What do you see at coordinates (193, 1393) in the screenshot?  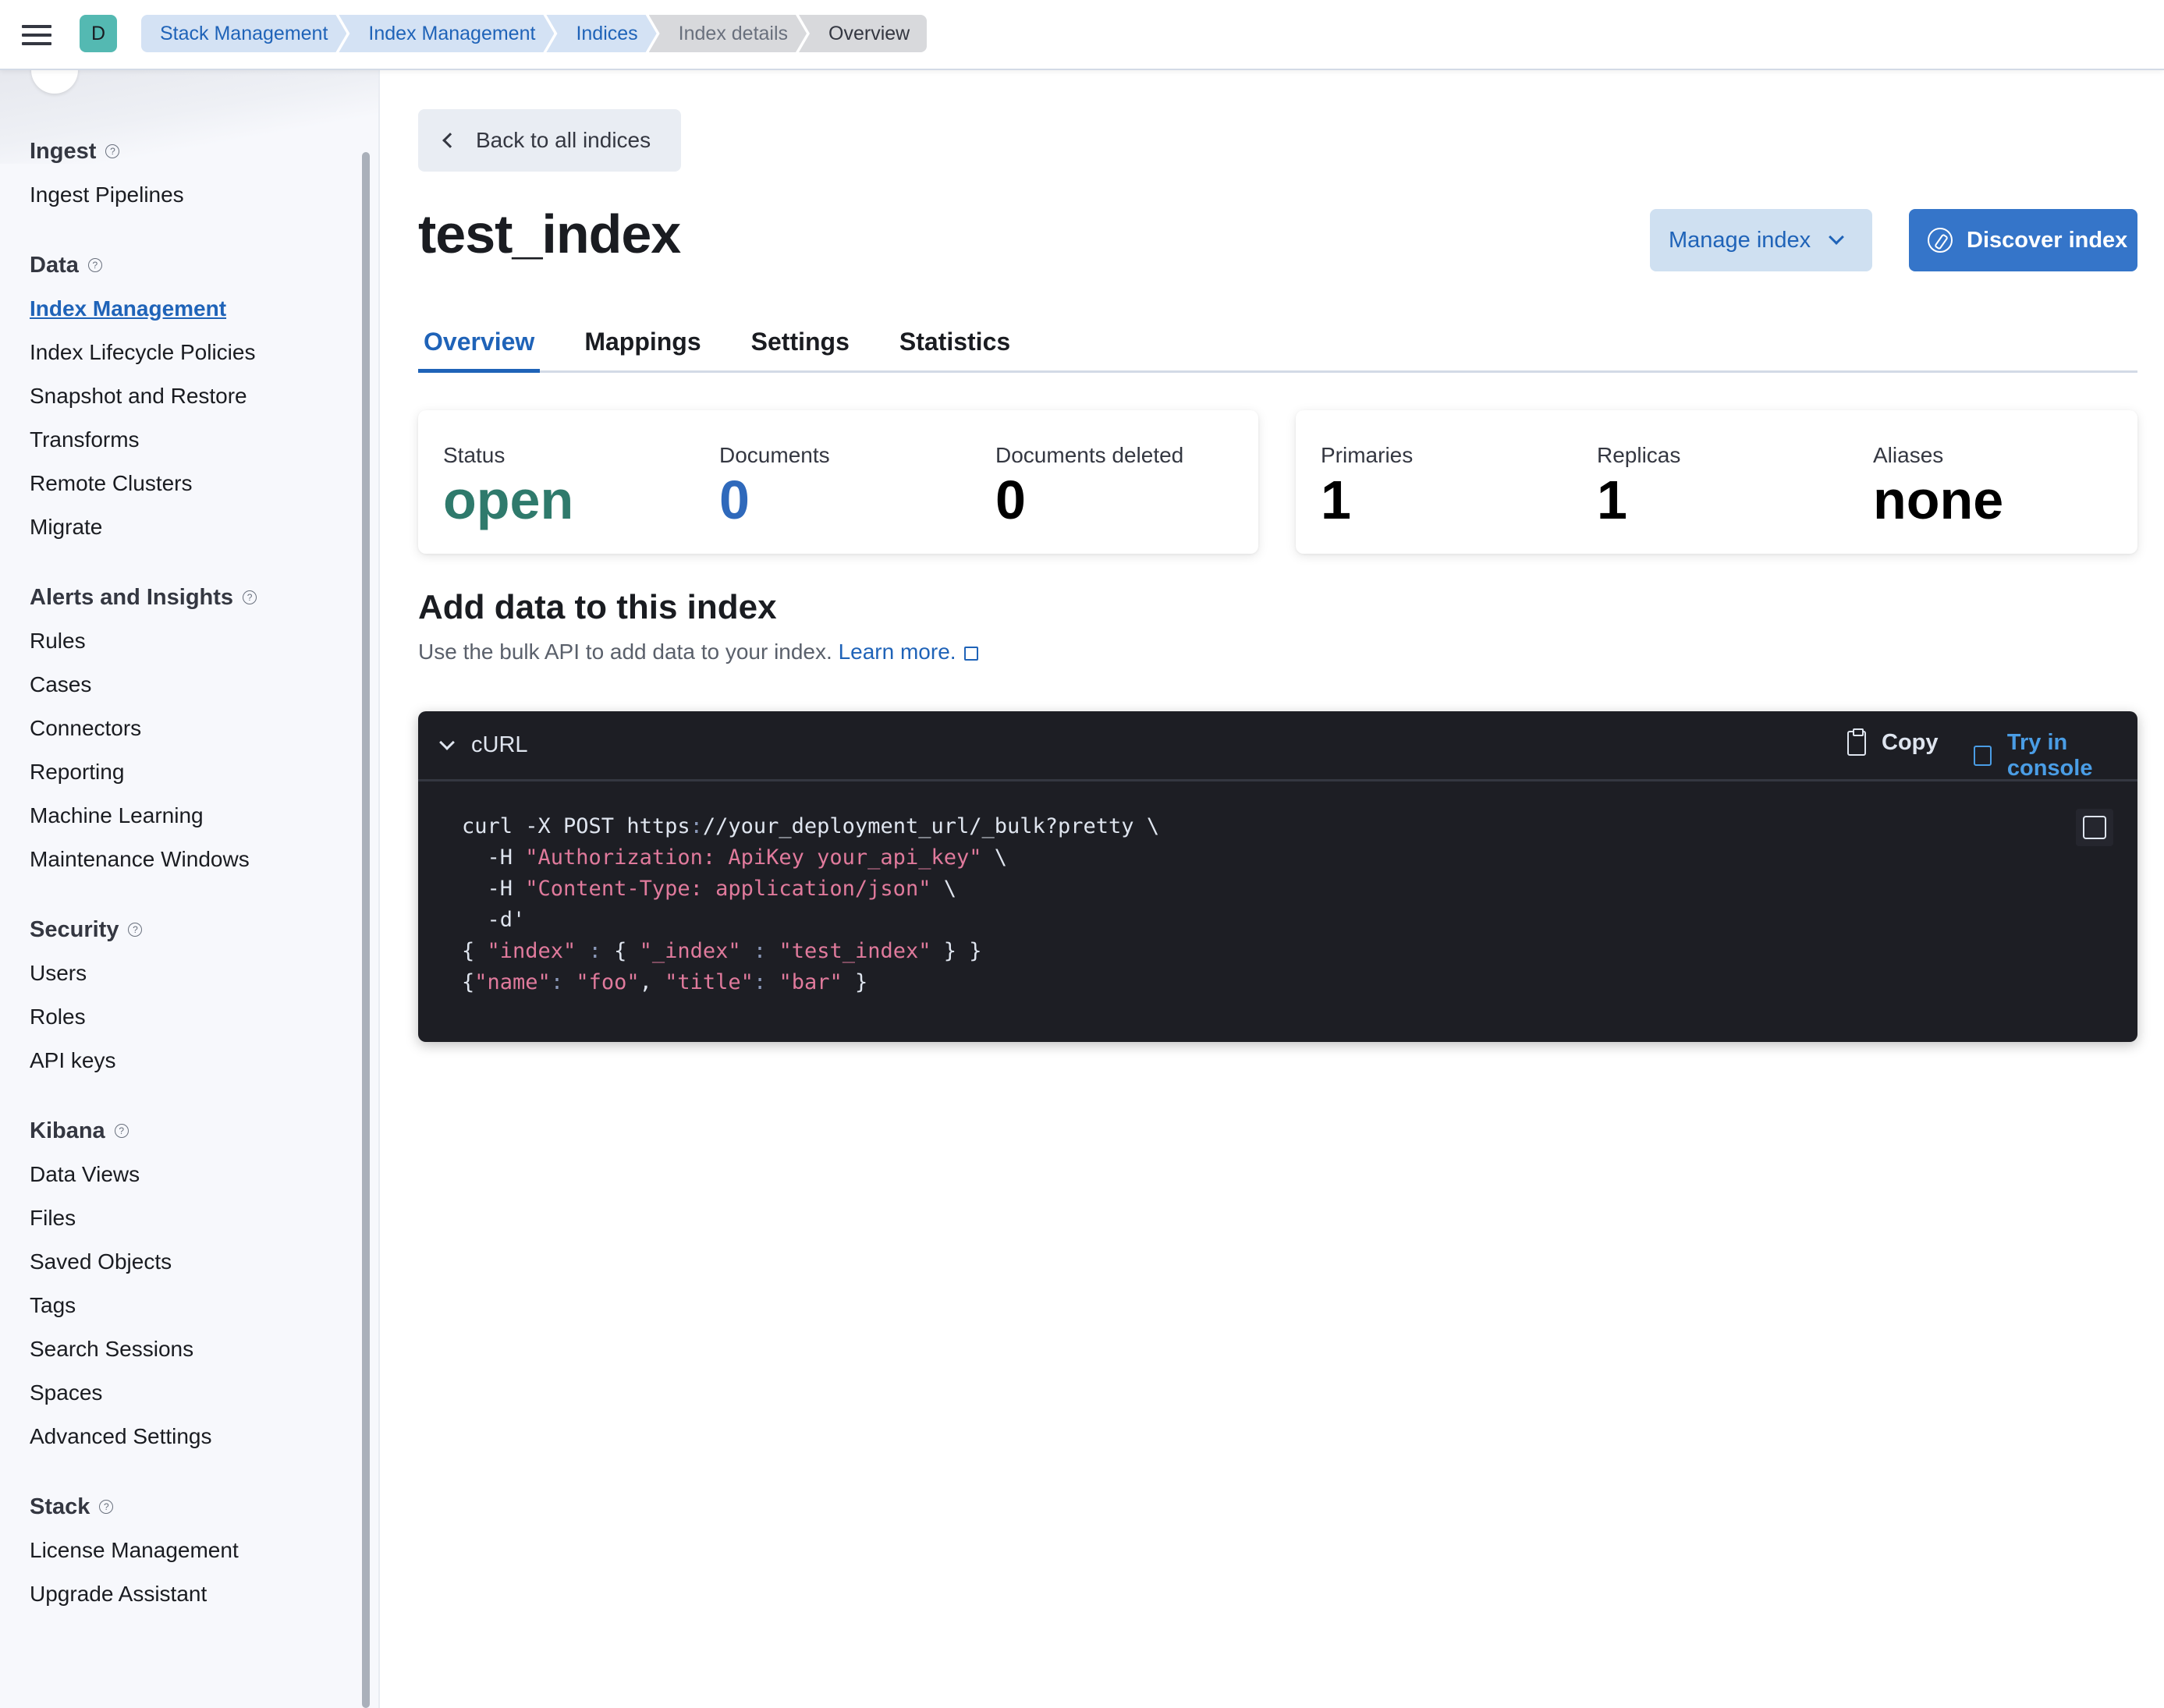 I see `sidebar-item-spaces: Spaces` at bounding box center [193, 1393].